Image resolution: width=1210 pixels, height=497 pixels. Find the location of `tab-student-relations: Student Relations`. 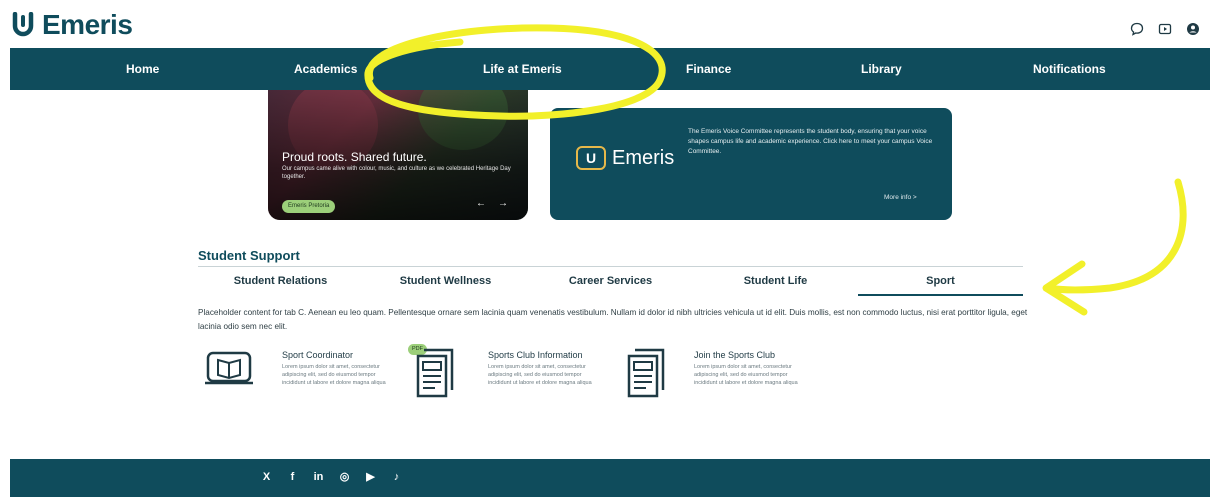

tab-student-relations: Student Relations is located at coordinates (280, 281).